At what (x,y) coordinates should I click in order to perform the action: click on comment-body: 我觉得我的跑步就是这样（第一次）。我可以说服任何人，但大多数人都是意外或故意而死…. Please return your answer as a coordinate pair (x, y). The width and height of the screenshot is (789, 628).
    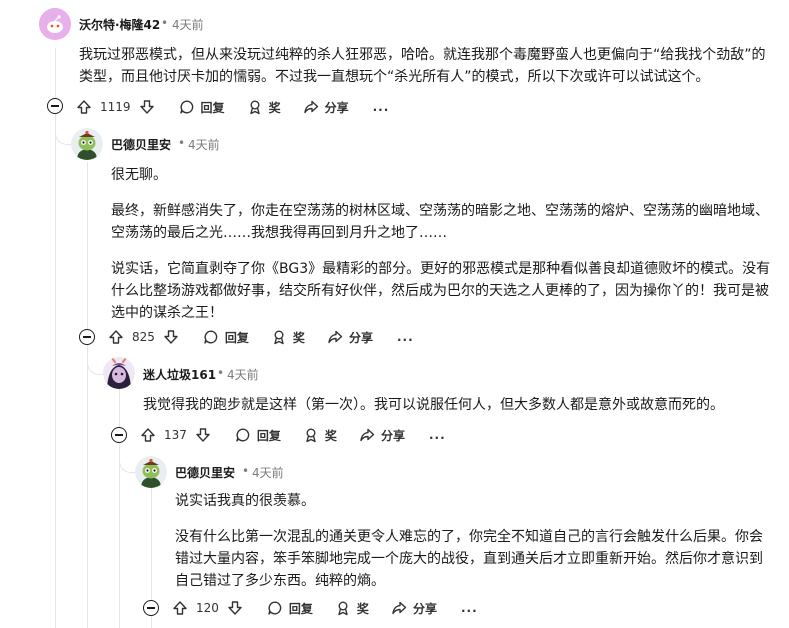
    Looking at the image, I should click on (433, 405).